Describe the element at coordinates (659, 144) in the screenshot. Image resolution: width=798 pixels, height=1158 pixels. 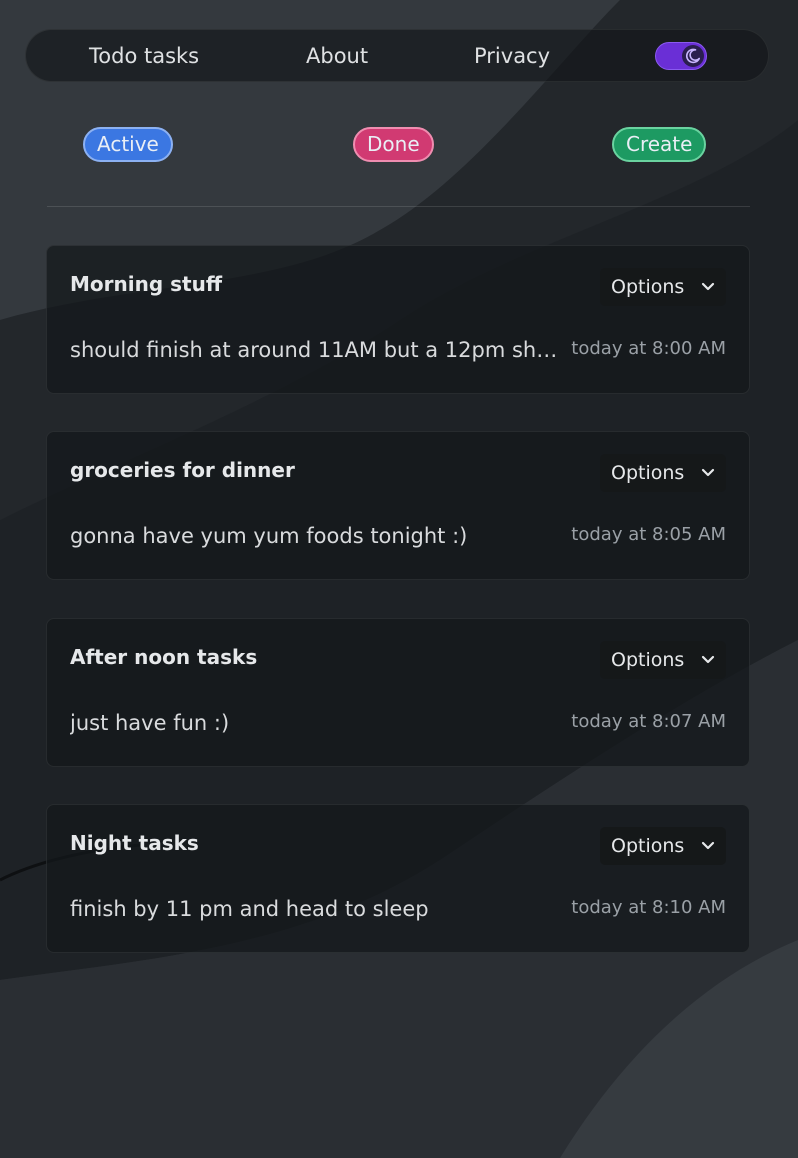
I see `create-task-button: Create` at that location.